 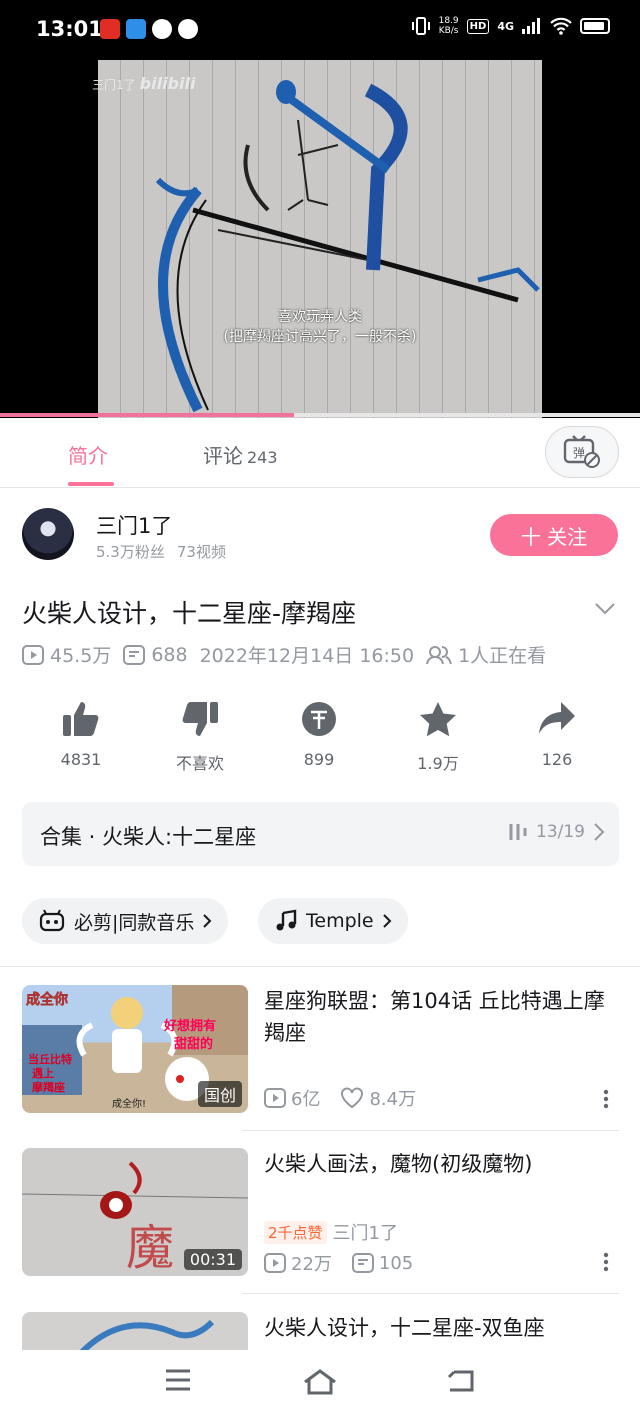 What do you see at coordinates (219, 1094) in the screenshot?
I see `video-badge: 国创` at bounding box center [219, 1094].